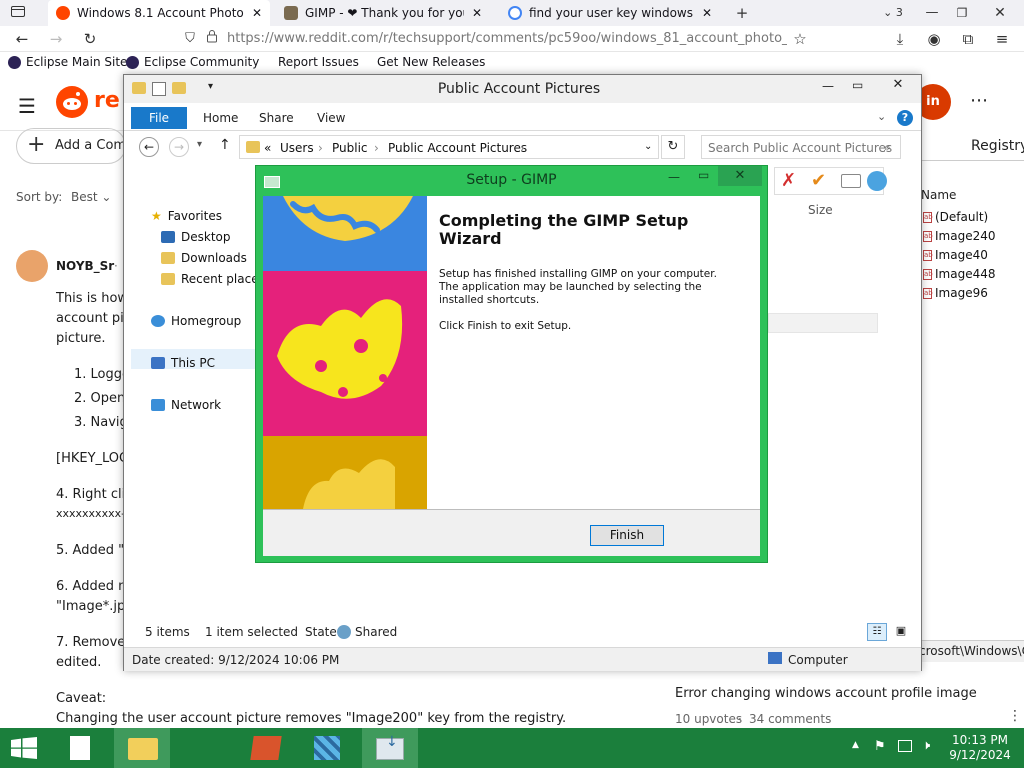 Image resolution: width=1024 pixels, height=768 pixels. What do you see at coordinates (955, 217) in the screenshot?
I see `registry-value: ab (Default)` at bounding box center [955, 217].